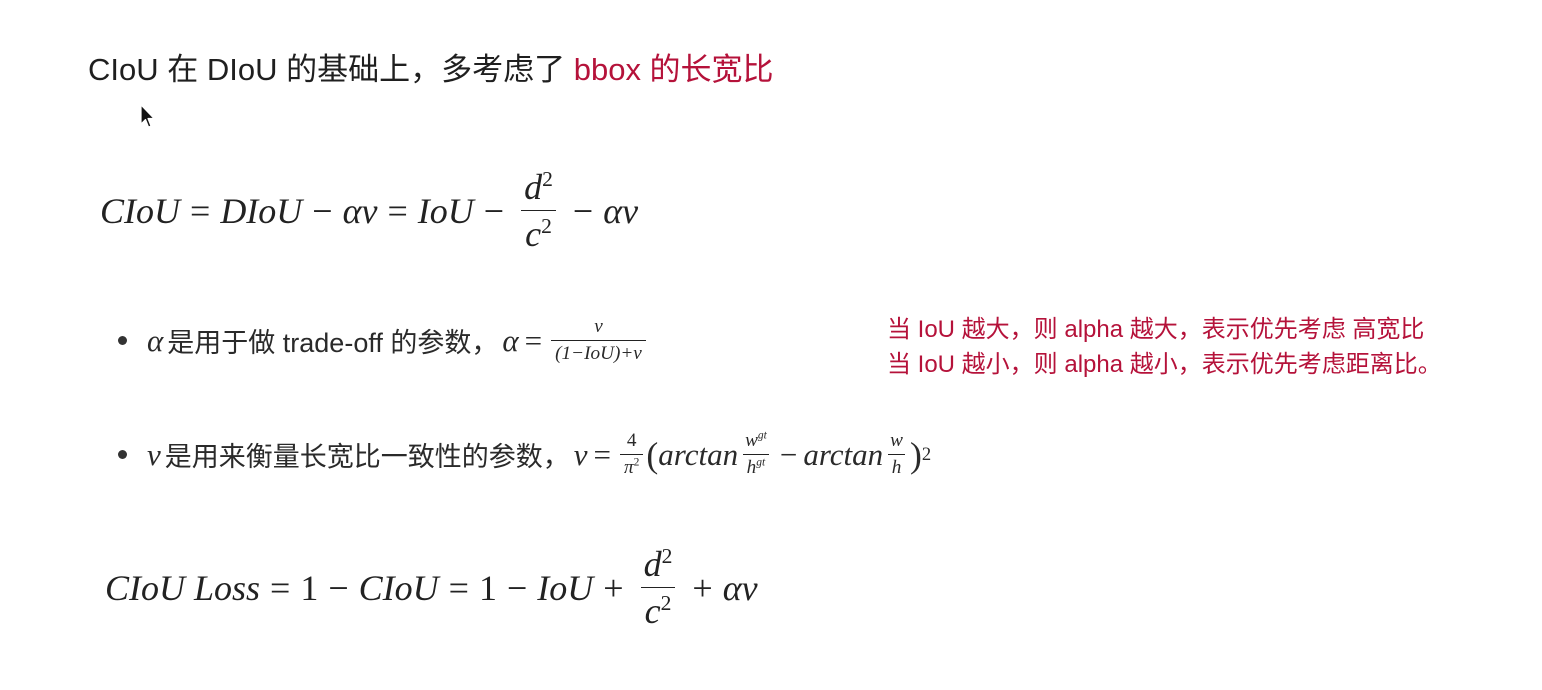 The width and height of the screenshot is (1542, 690). Describe the element at coordinates (445, 210) in the screenshot. I see `eq1-iou: IoU` at that location.